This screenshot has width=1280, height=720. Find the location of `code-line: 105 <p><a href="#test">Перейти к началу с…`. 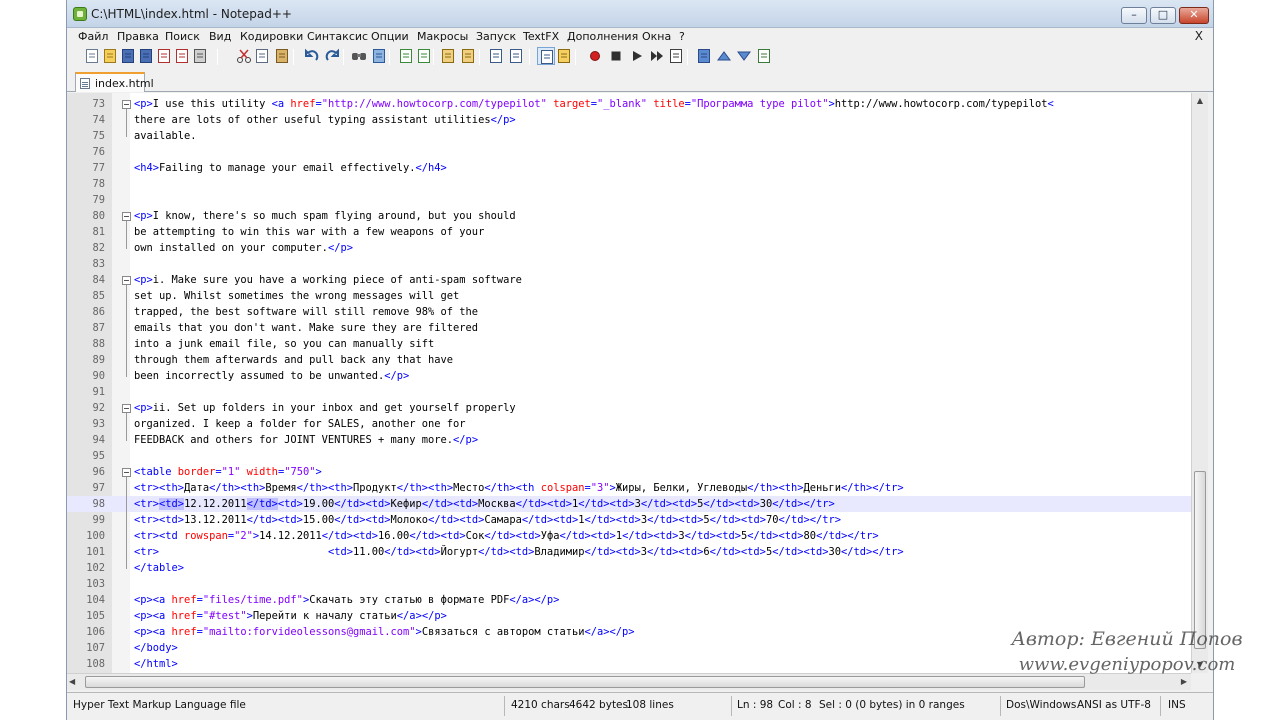

code-line: 105 <p><a href="#test">Перейти к началу с… is located at coordinates (629, 616).